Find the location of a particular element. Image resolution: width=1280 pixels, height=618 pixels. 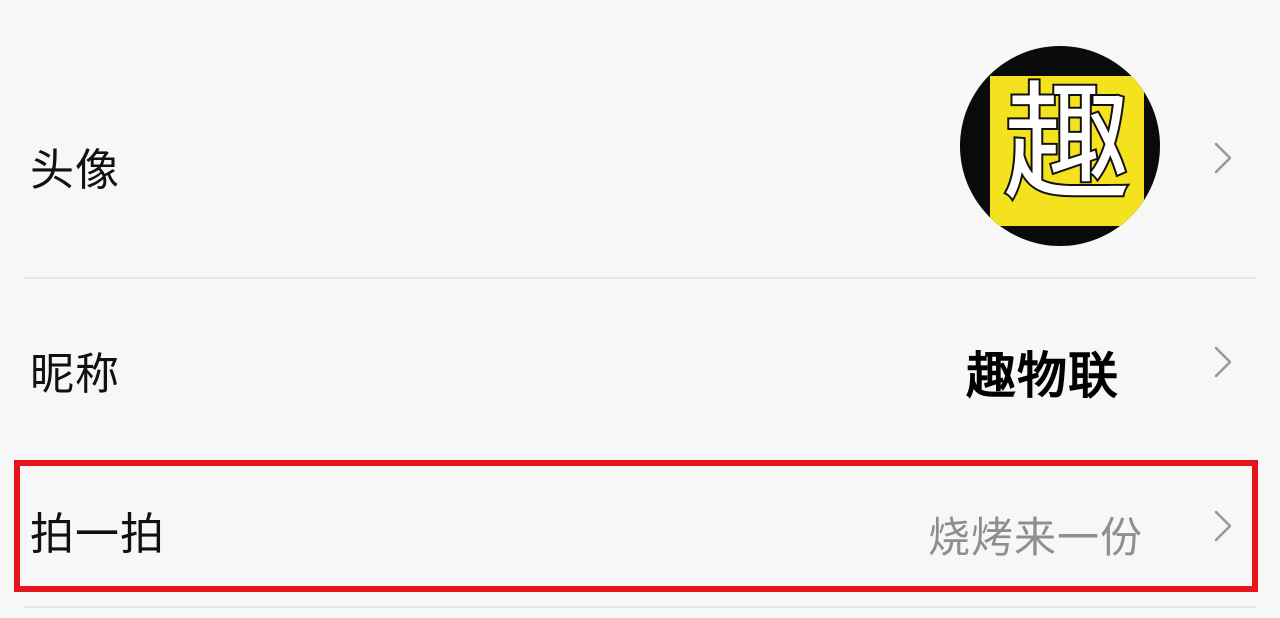

avatar-glyph: 趣 is located at coordinates (1067, 144).